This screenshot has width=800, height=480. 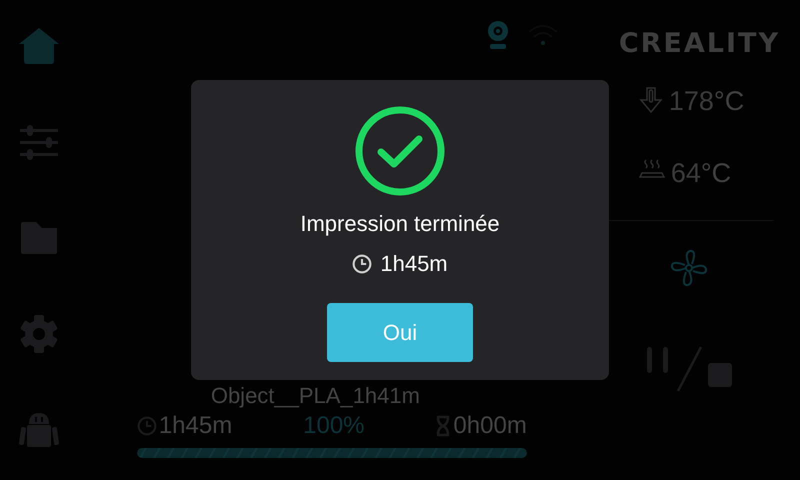 What do you see at coordinates (699, 43) in the screenshot?
I see `brand-logo: CREALITY` at bounding box center [699, 43].